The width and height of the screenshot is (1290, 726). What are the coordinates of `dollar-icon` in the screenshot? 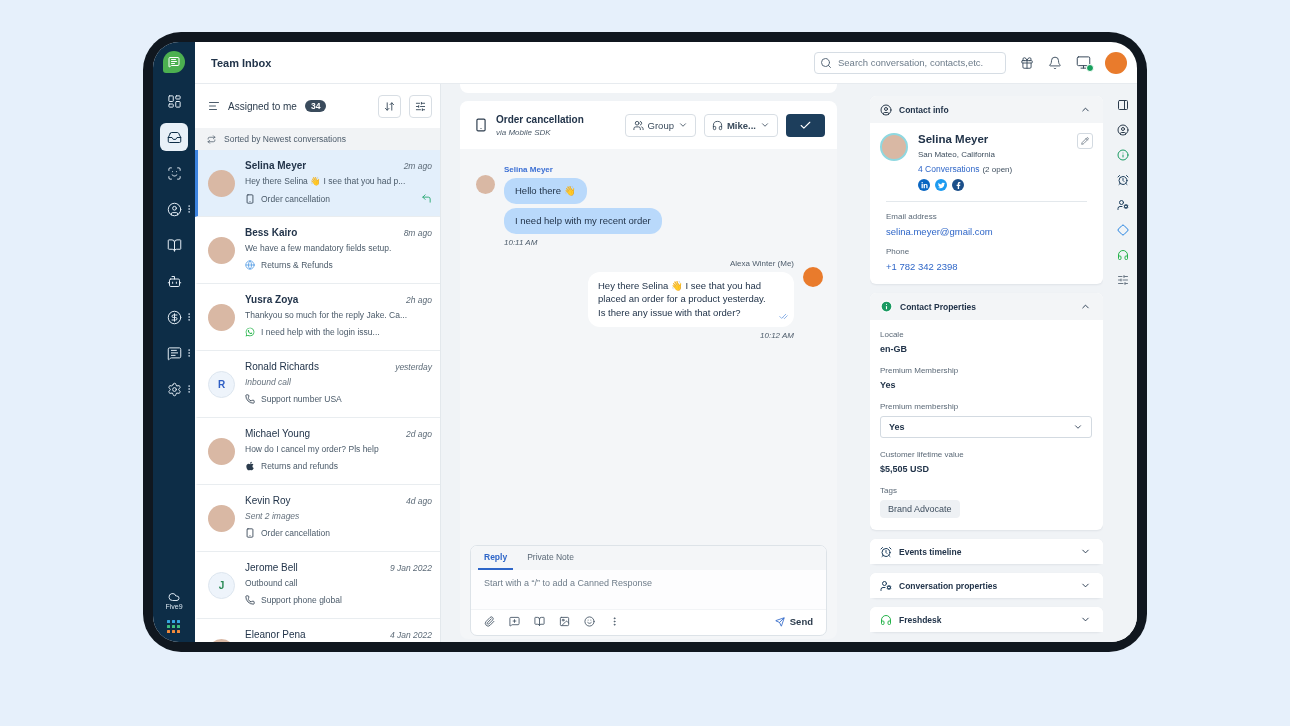 It's located at (174, 317).